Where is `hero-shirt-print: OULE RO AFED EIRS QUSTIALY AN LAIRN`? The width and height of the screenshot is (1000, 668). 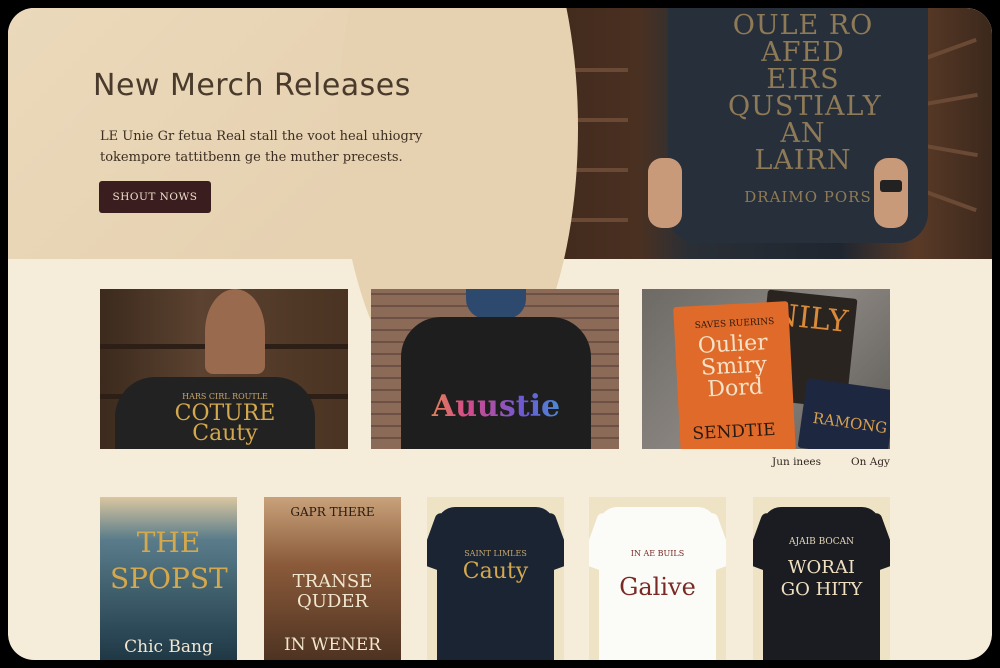
hero-shirt-print: OULE RO AFED EIRS QUSTIALY AN LAIRN is located at coordinates (805, 93).